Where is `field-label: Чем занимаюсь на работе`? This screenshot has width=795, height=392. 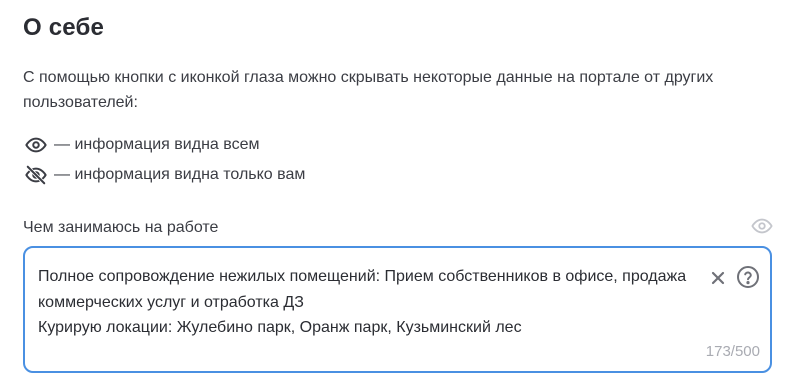 field-label: Чем занимаюсь на работе is located at coordinates (121, 227).